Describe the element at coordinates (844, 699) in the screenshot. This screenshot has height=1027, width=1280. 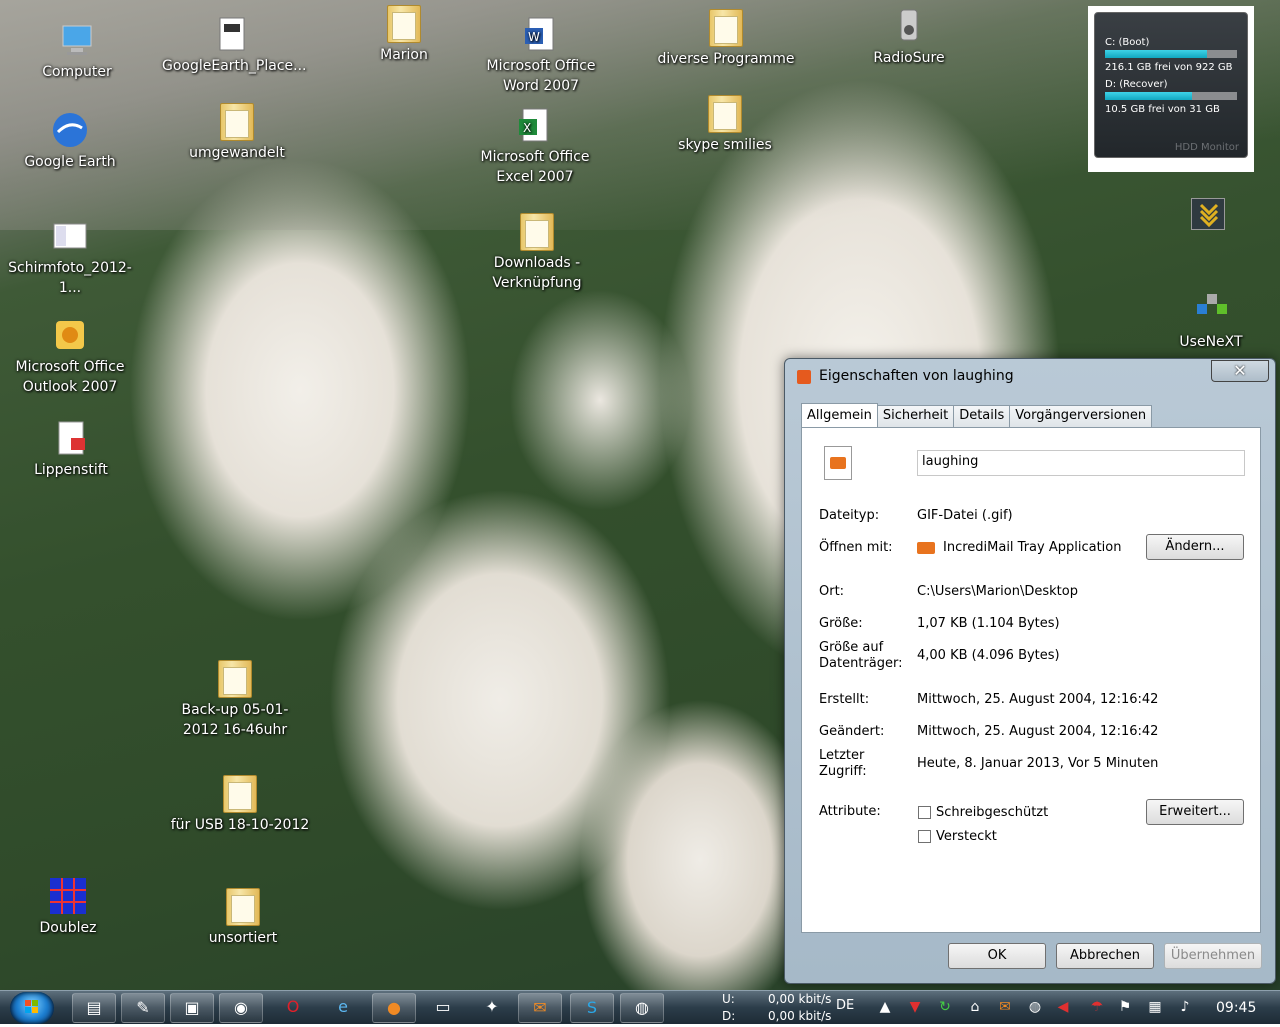
I see `erstellt-label: Erstellt:` at that location.